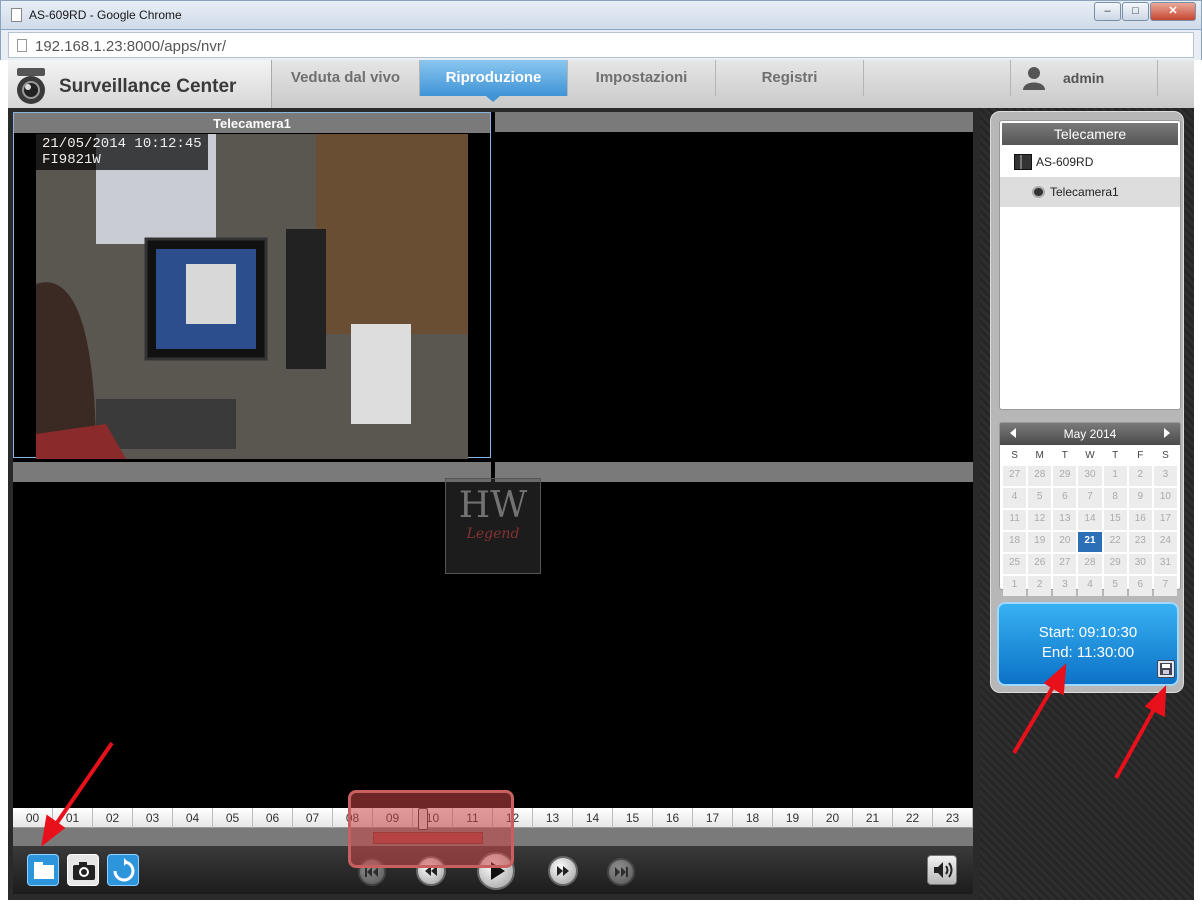 Image resolution: width=1202 pixels, height=907 pixels. Describe the element at coordinates (73, 818) in the screenshot. I see `timeline-hour: 01` at that location.